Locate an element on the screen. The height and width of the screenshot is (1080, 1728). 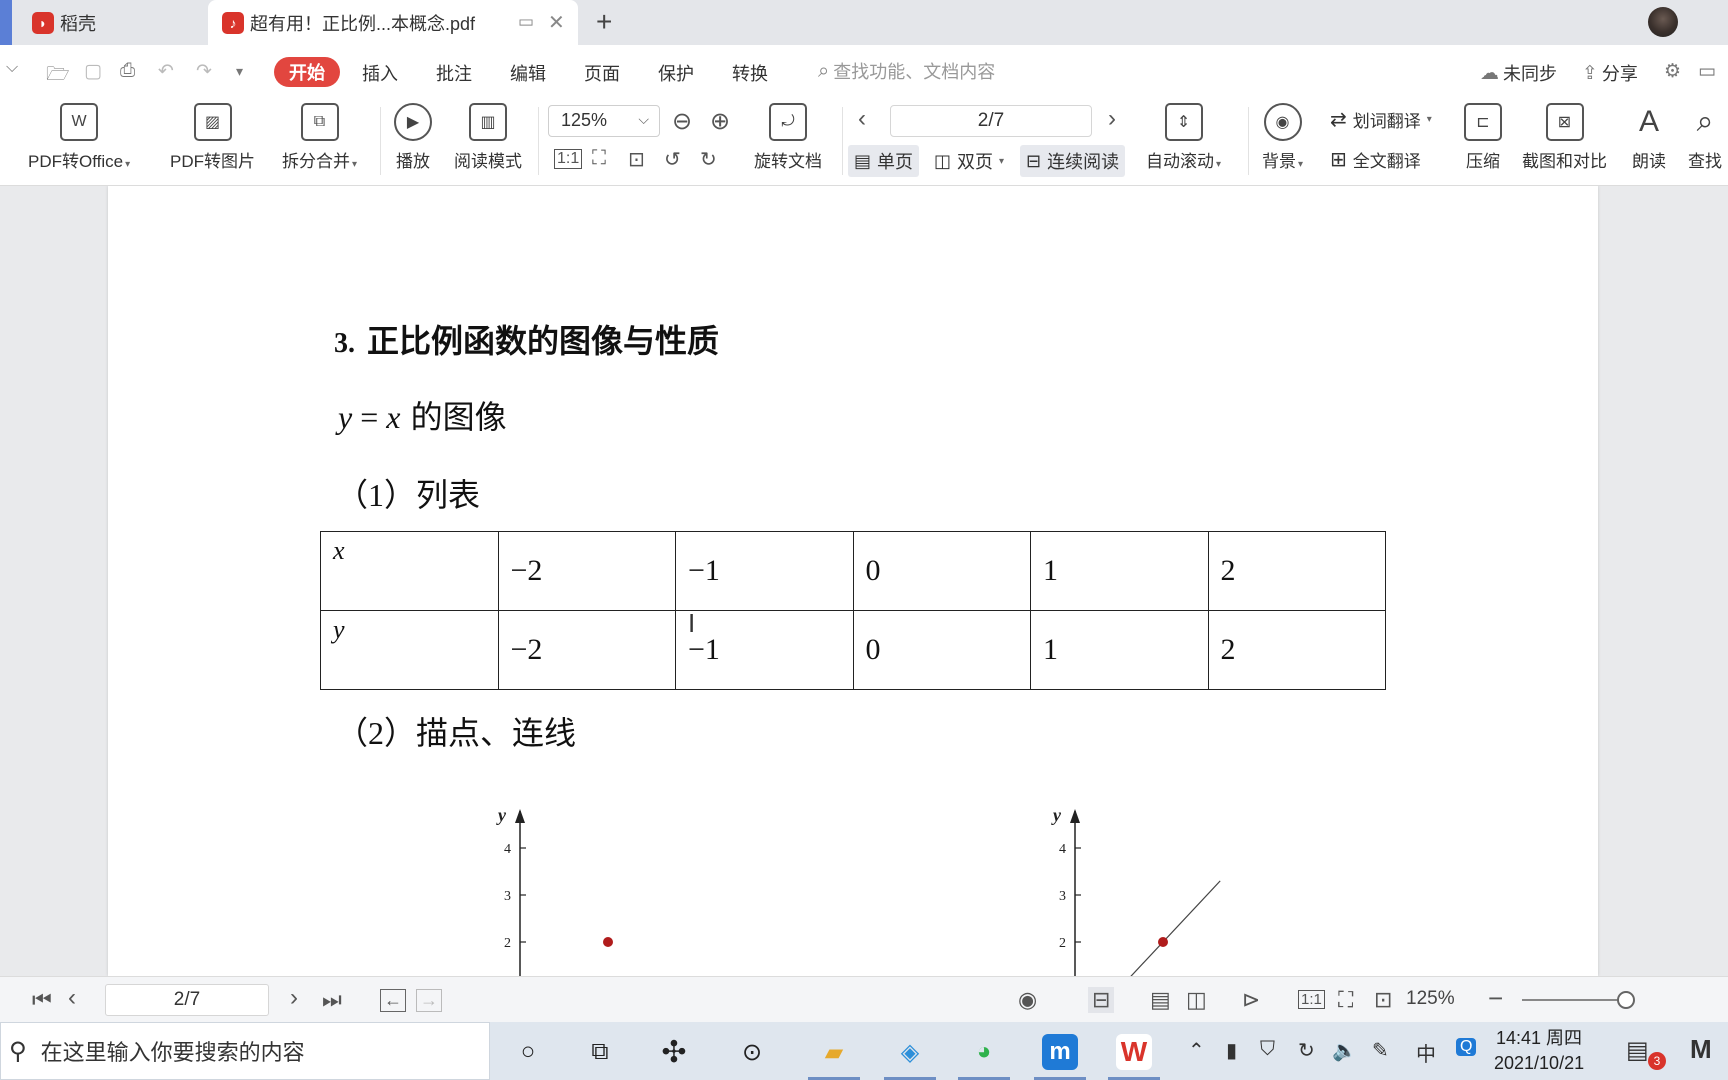
file-explorer-icon: ▰ is located at coordinates (834, 1057).